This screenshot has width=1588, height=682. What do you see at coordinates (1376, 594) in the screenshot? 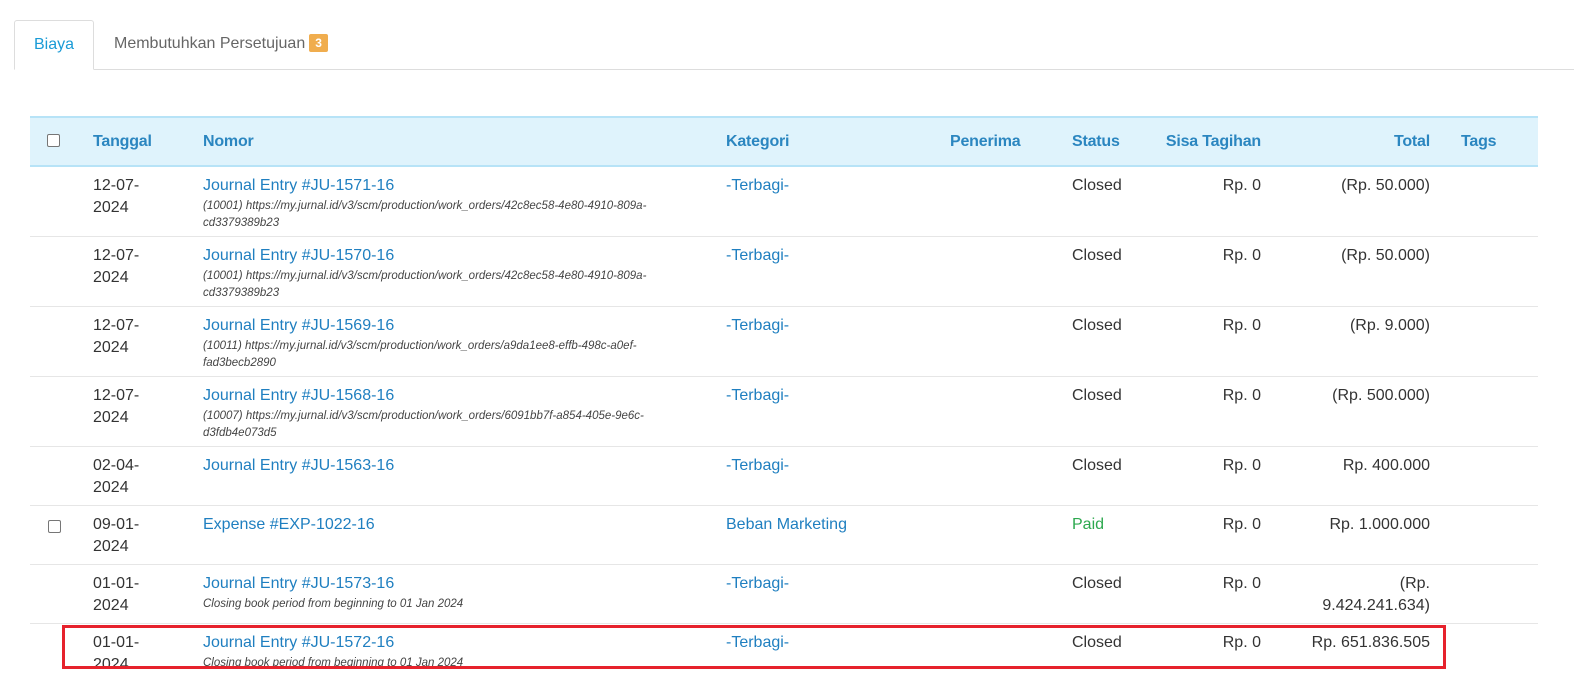
I see `row-total: (Rp. 9.424.241.634)` at bounding box center [1376, 594].